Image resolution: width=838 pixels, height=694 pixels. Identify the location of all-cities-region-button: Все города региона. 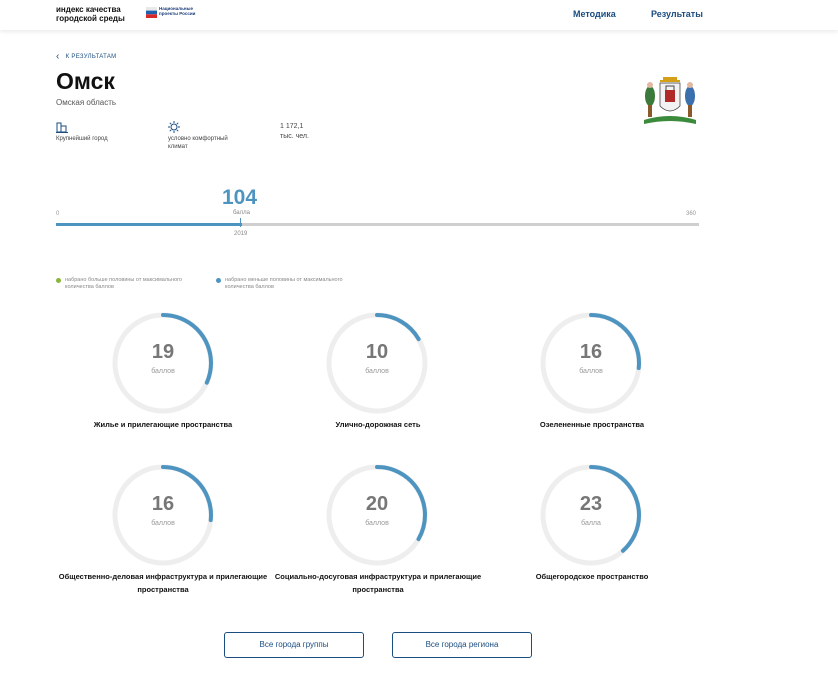
(462, 645).